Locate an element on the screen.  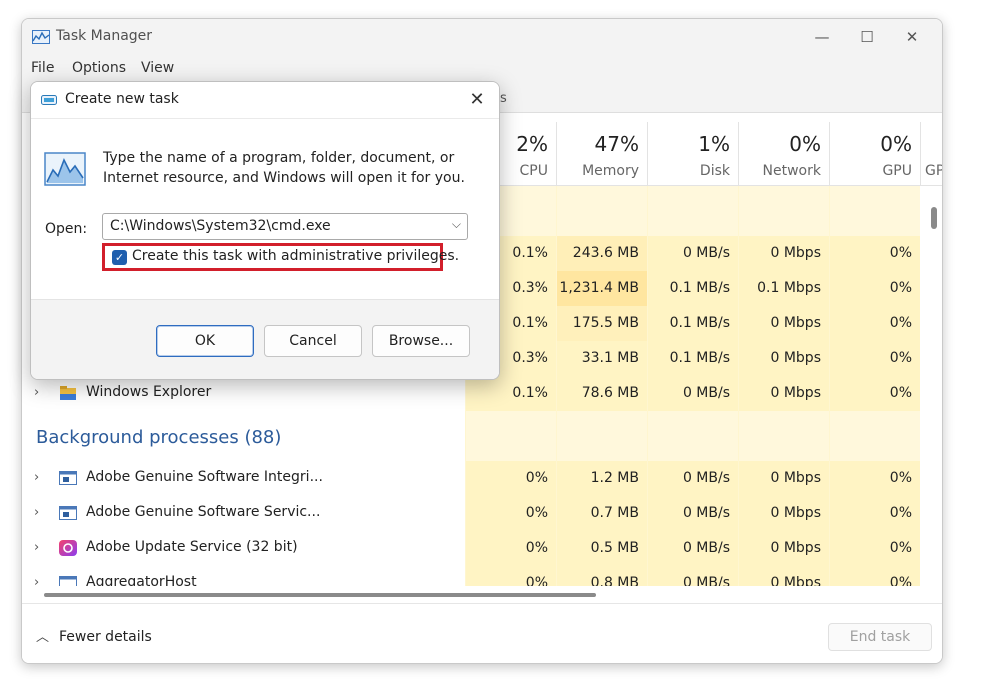
run-dialog-icon is located at coordinates (49, 100).